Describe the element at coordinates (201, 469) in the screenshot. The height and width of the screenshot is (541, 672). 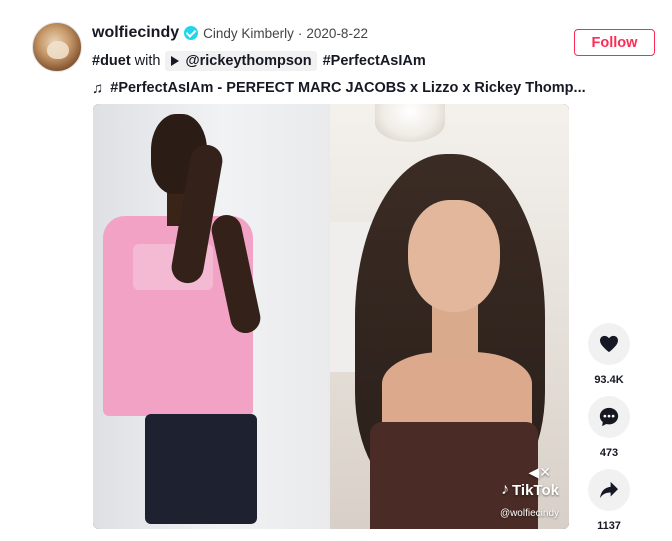
I see `person-left-shorts` at that location.